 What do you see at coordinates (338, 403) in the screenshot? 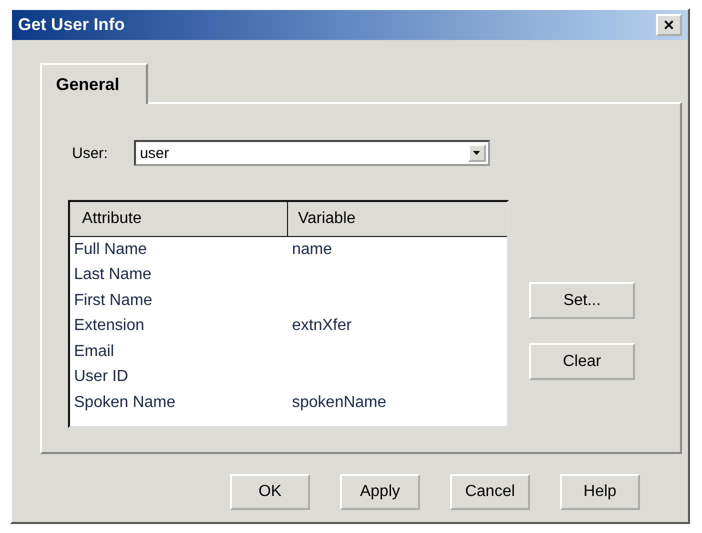
I see `variable-cell-text: spokenName` at bounding box center [338, 403].